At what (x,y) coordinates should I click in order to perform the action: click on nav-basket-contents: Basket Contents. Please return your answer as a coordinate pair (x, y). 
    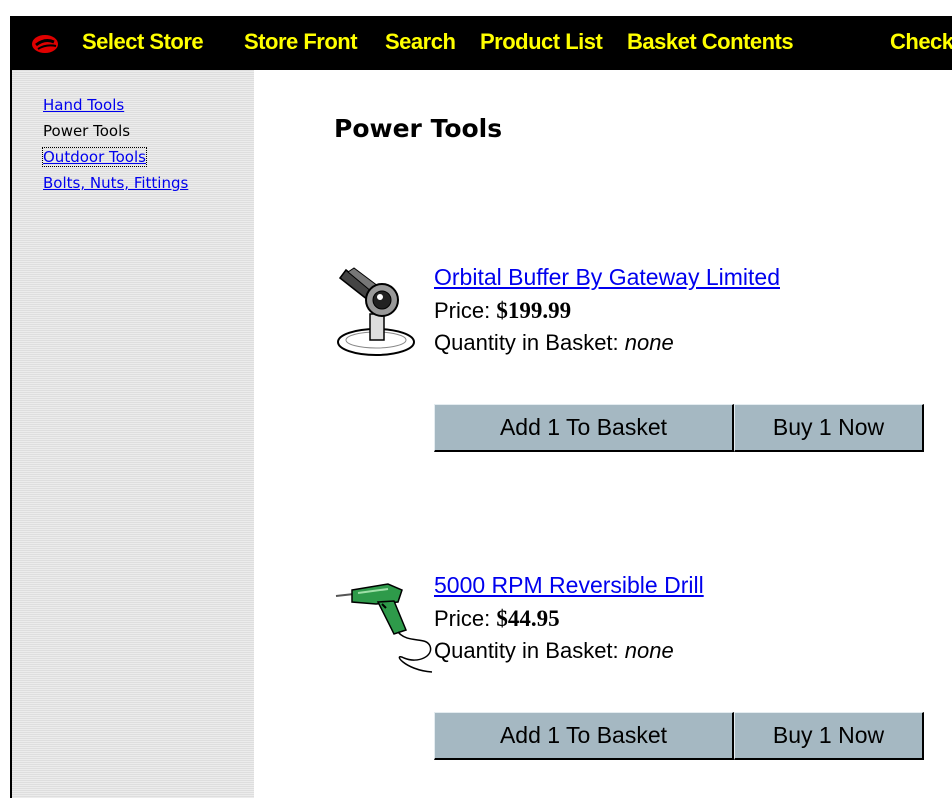
    Looking at the image, I should click on (710, 42).